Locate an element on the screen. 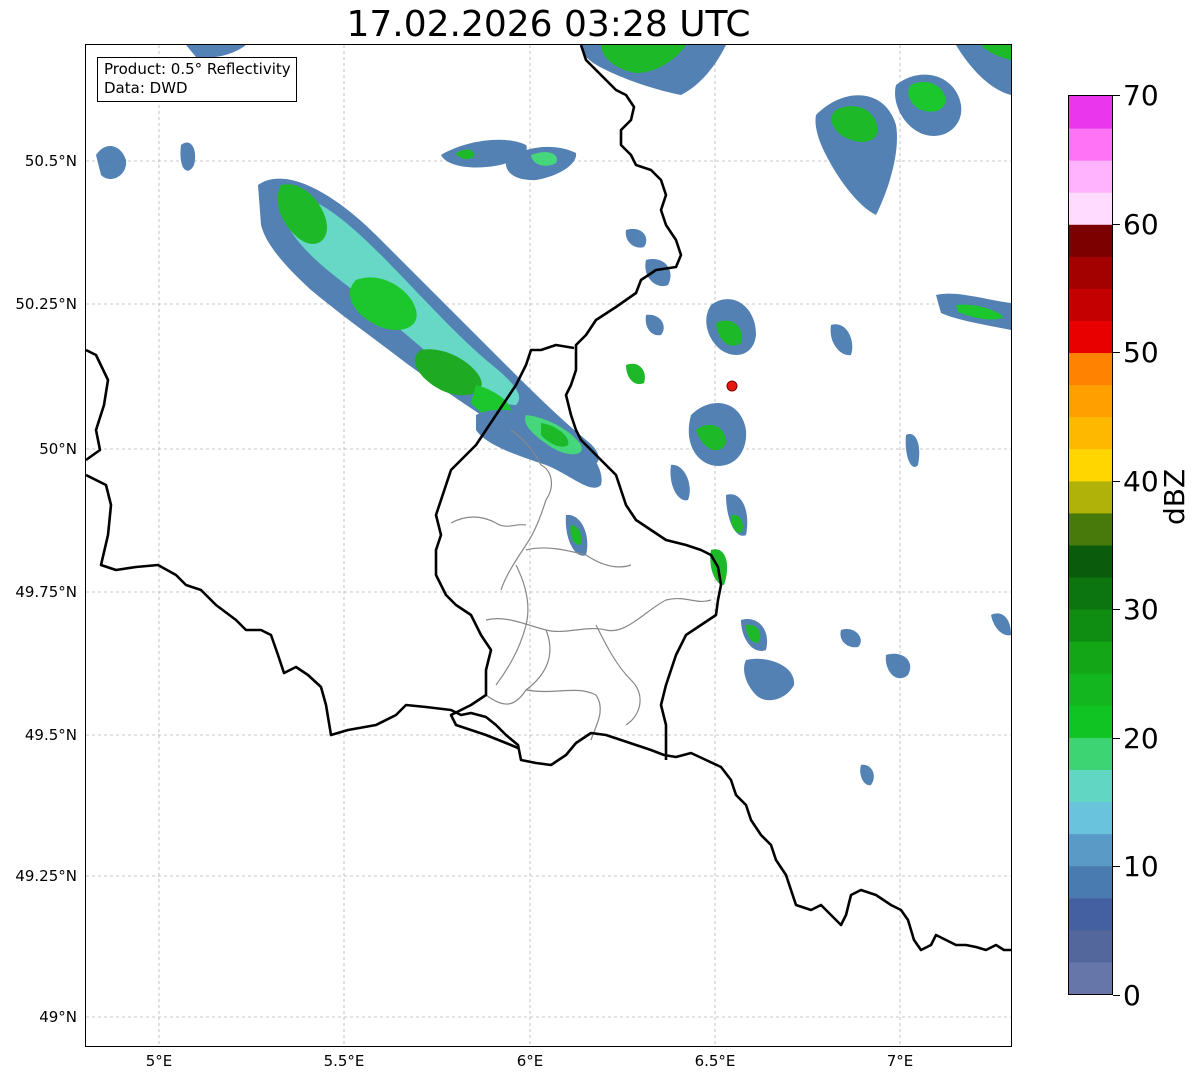 This screenshot has width=1202, height=1081. lon-label: 6.5°E is located at coordinates (715, 1061).